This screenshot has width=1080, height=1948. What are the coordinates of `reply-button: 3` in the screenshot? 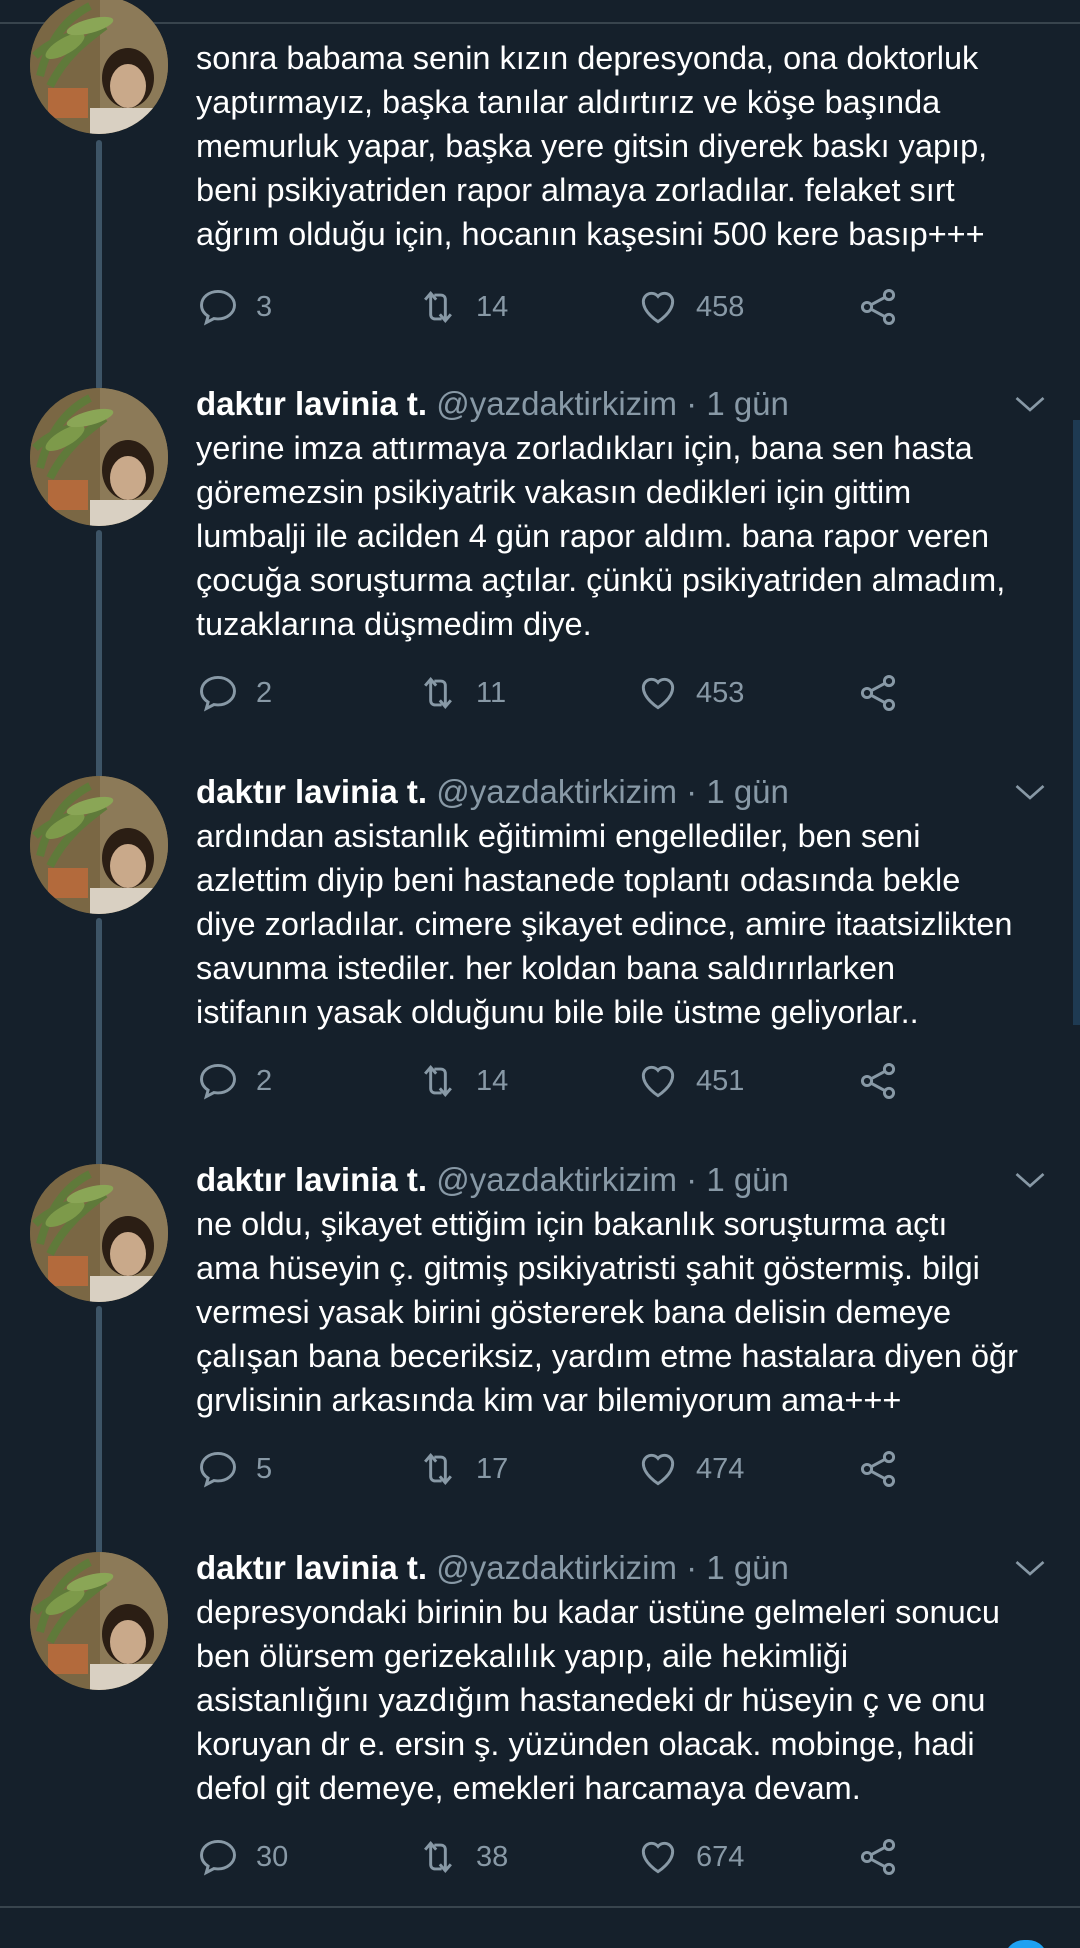 It's located at (234, 307).